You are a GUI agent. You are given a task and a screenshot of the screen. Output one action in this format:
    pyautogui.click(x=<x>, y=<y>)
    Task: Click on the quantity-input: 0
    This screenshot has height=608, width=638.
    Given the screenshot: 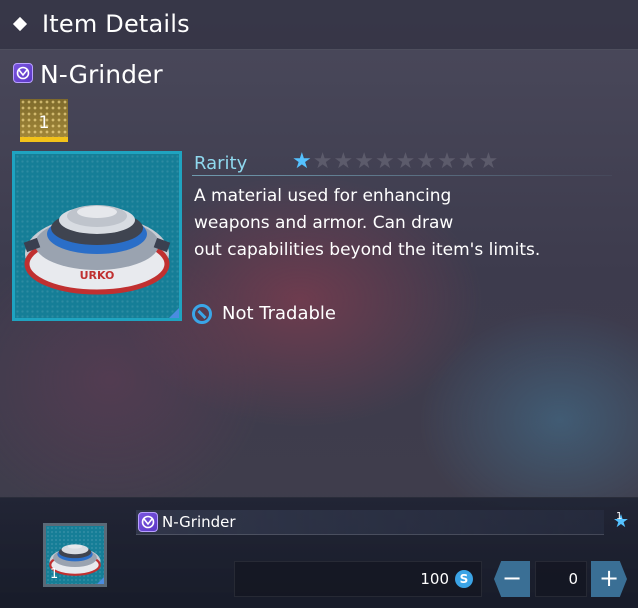 What is the action you would take?
    pyautogui.click(x=561, y=579)
    